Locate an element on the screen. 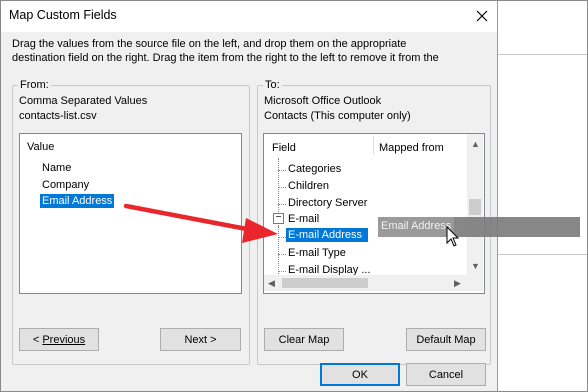  mouse-cursor-icon is located at coordinates (453, 236).